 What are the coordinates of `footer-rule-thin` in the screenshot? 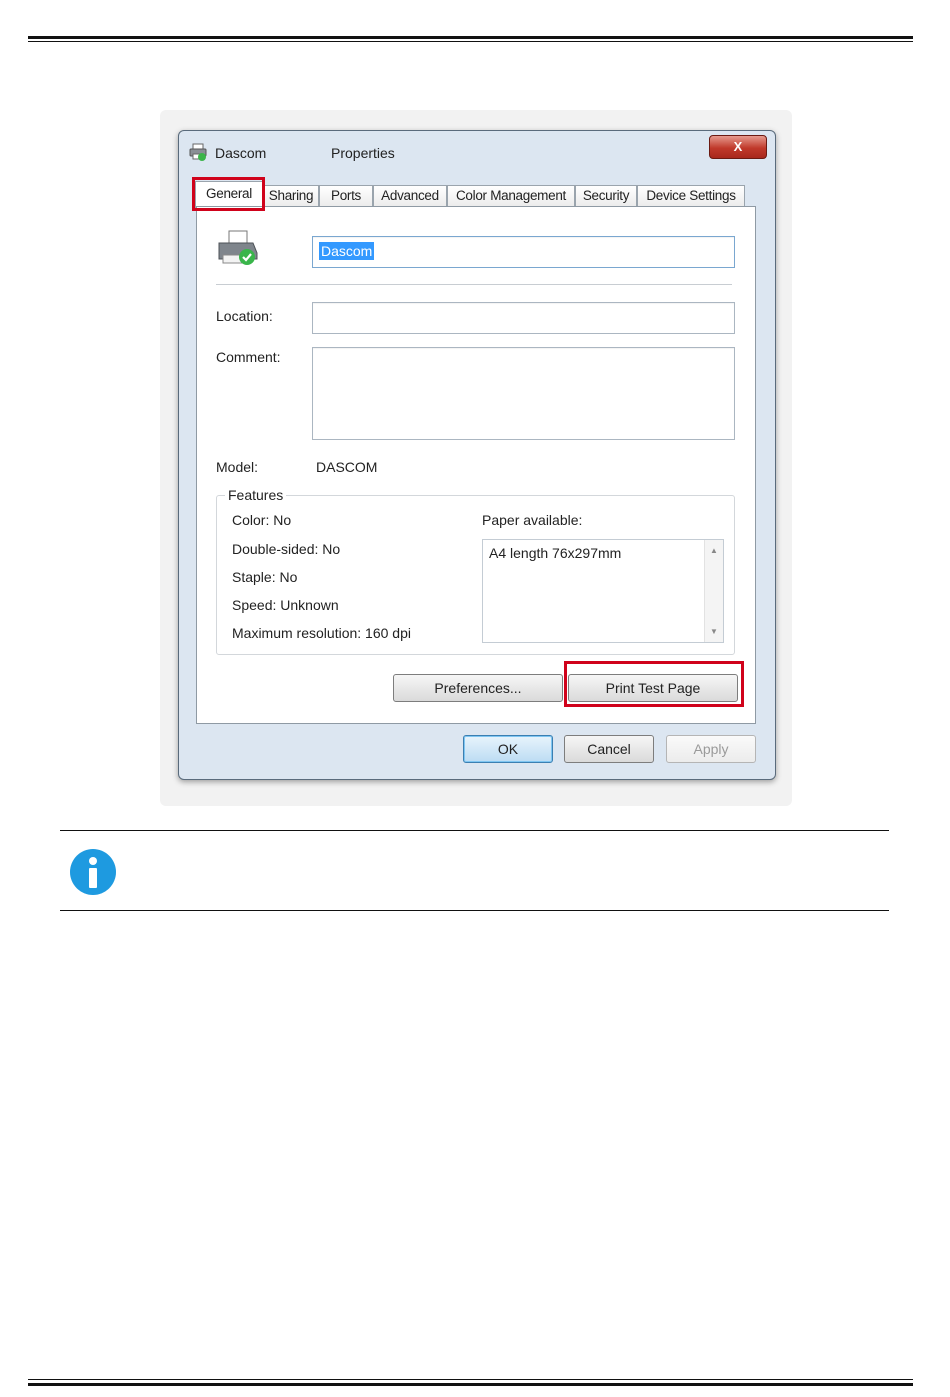 It's located at (470, 1379).